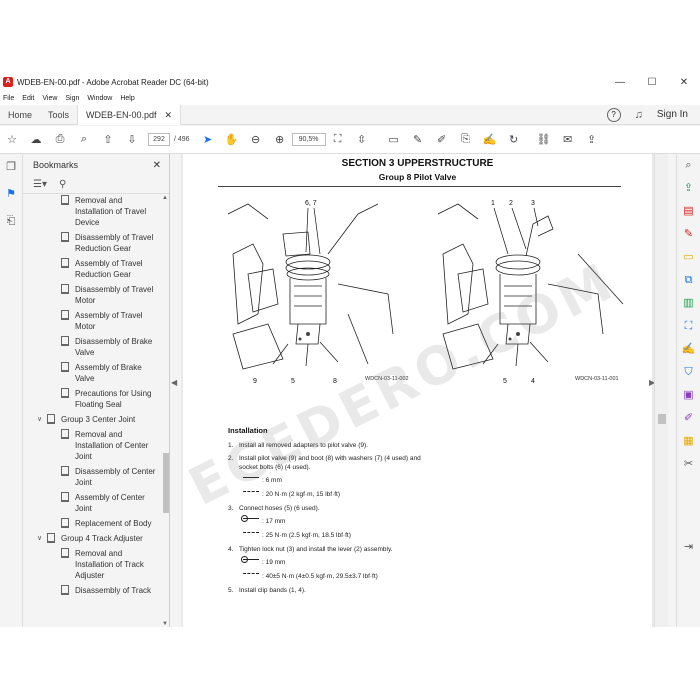 The image size is (700, 700). What do you see at coordinates (40, 184) in the screenshot?
I see `bookmark-options-icon: ☰▾` at bounding box center [40, 184].